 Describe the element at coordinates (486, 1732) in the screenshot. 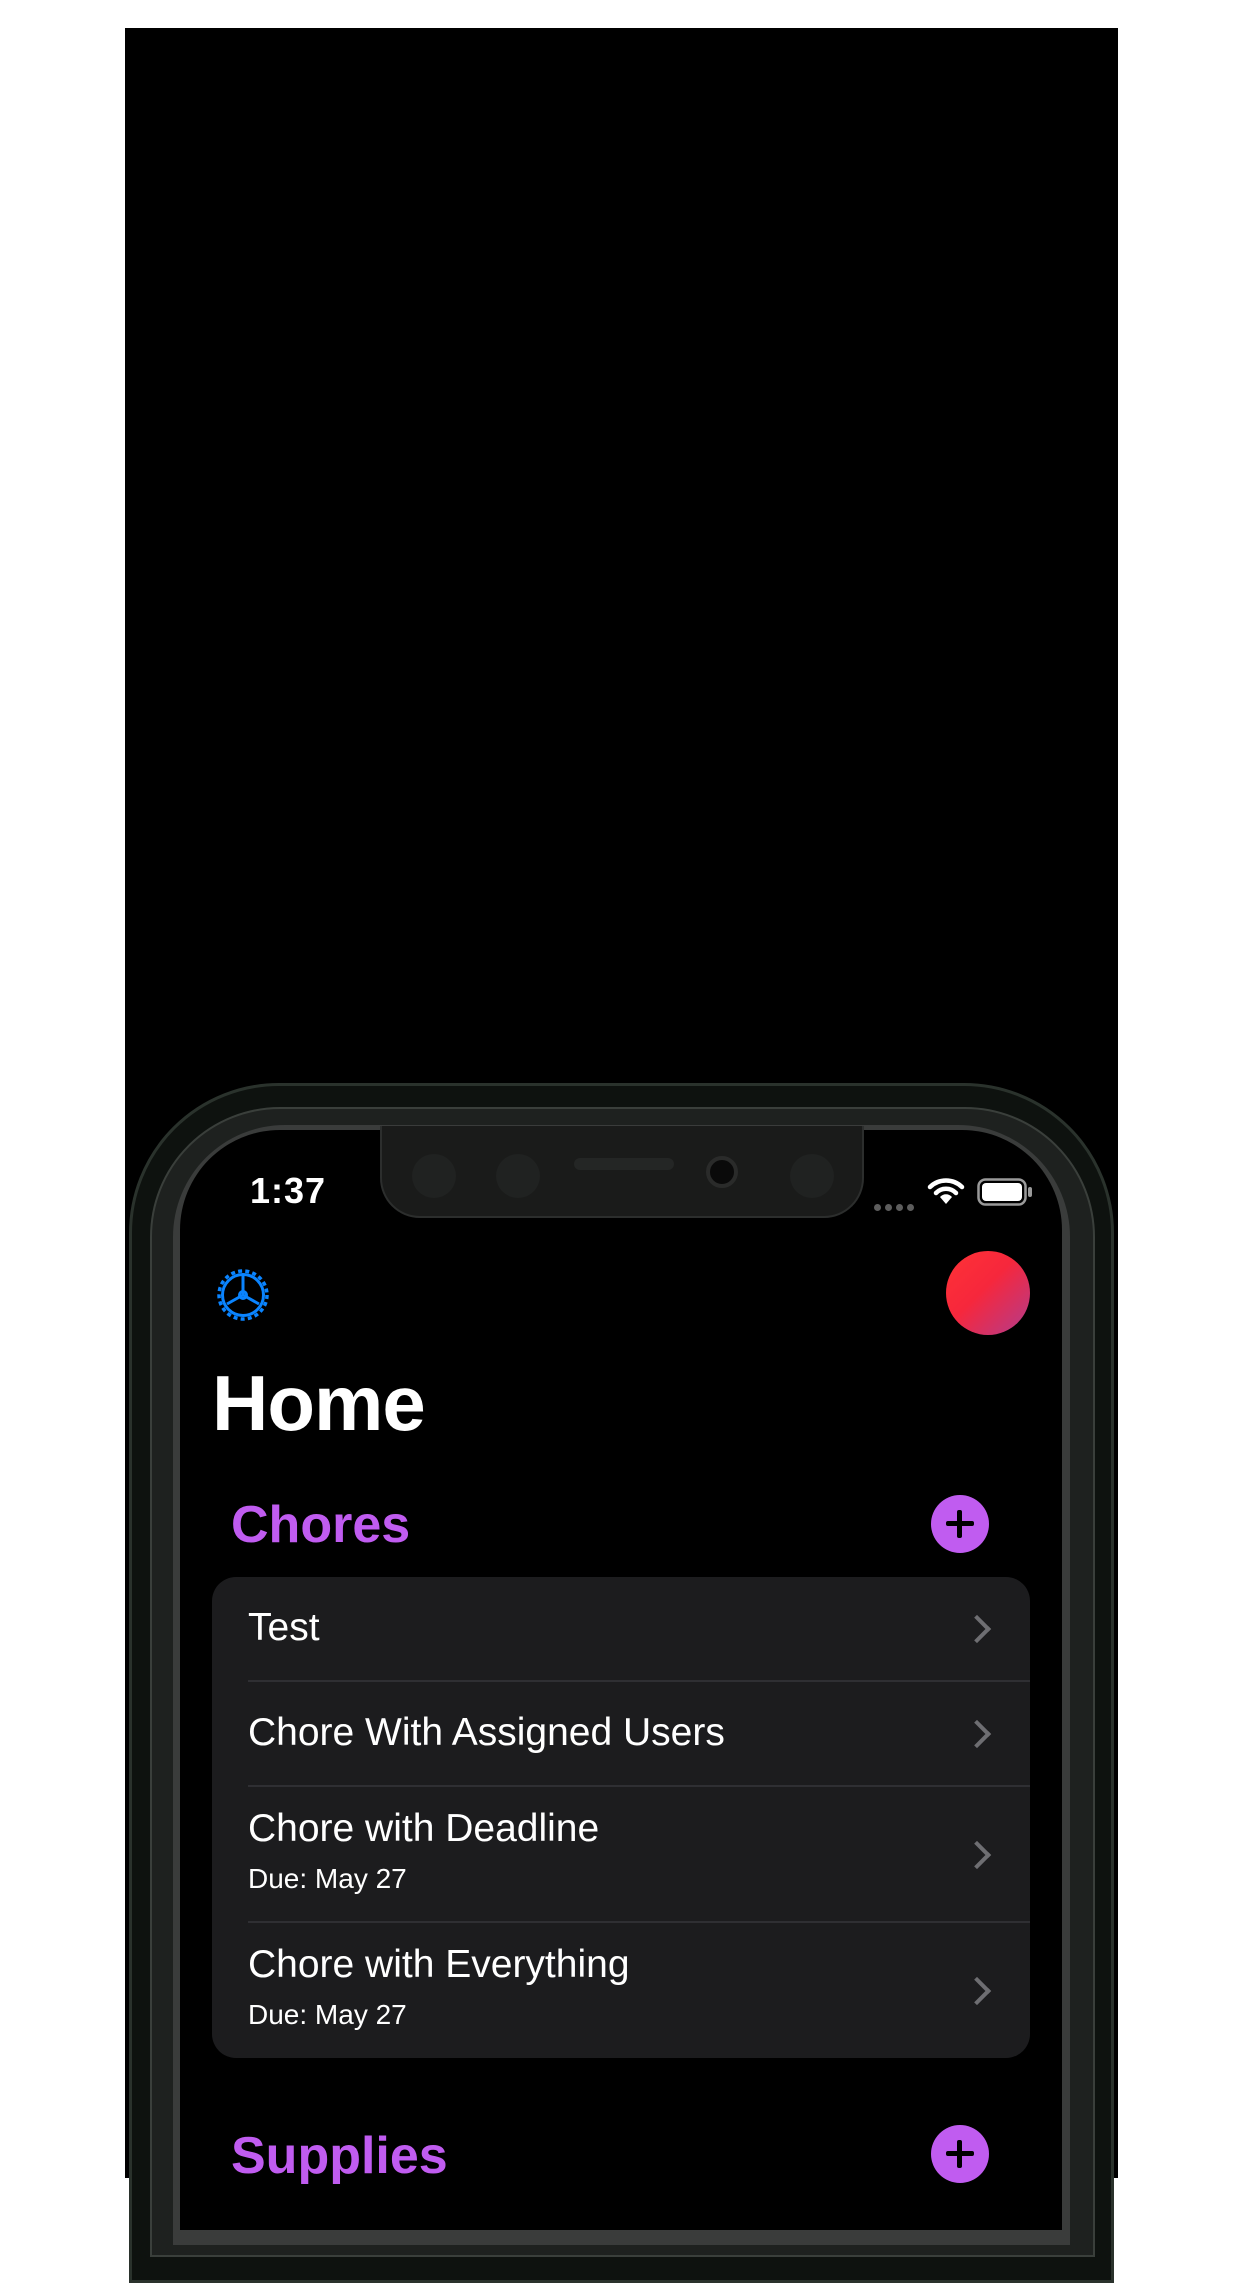

I see `chore-title: Chore With Assigned Users` at that location.